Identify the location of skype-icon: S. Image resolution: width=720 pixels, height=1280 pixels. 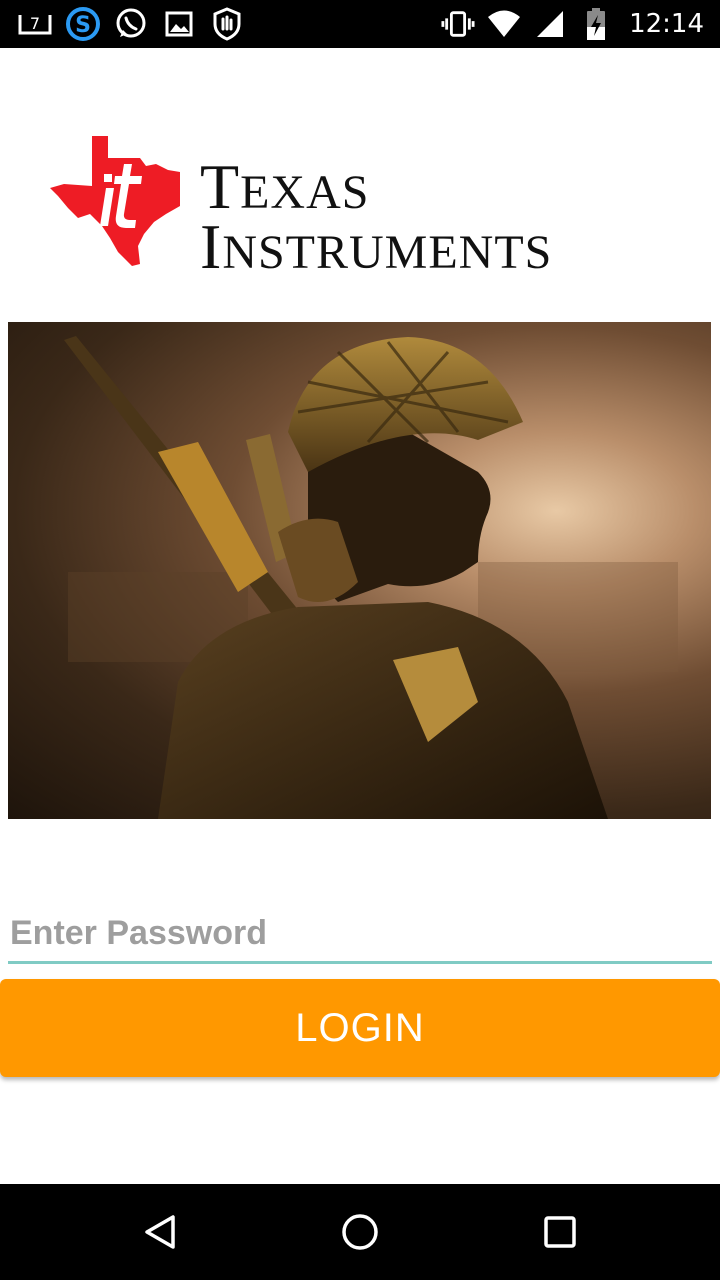
(83, 24).